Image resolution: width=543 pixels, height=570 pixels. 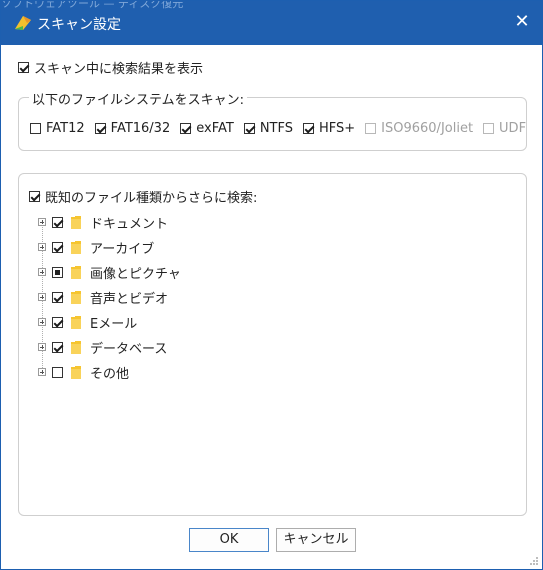 What do you see at coordinates (316, 540) in the screenshot?
I see `cancel-button: キャンセル` at bounding box center [316, 540].